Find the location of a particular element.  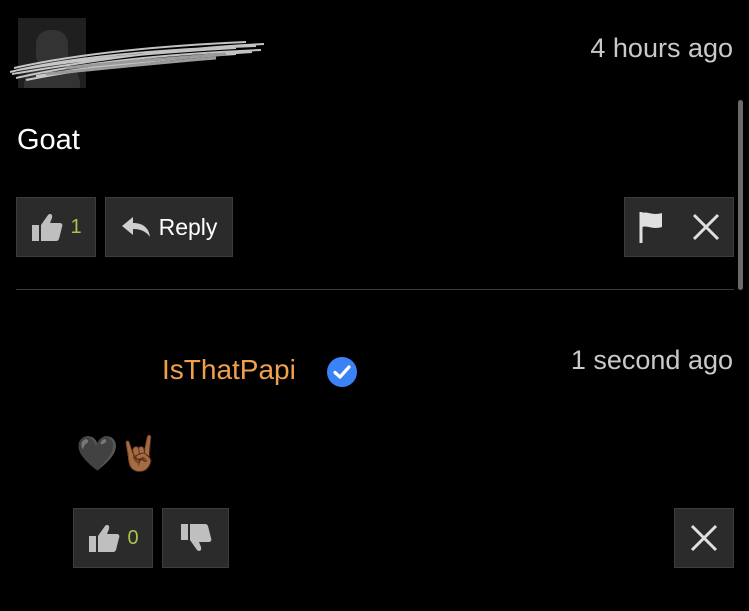

reply-text: 🖤🤘🏾 is located at coordinates (118, 454).